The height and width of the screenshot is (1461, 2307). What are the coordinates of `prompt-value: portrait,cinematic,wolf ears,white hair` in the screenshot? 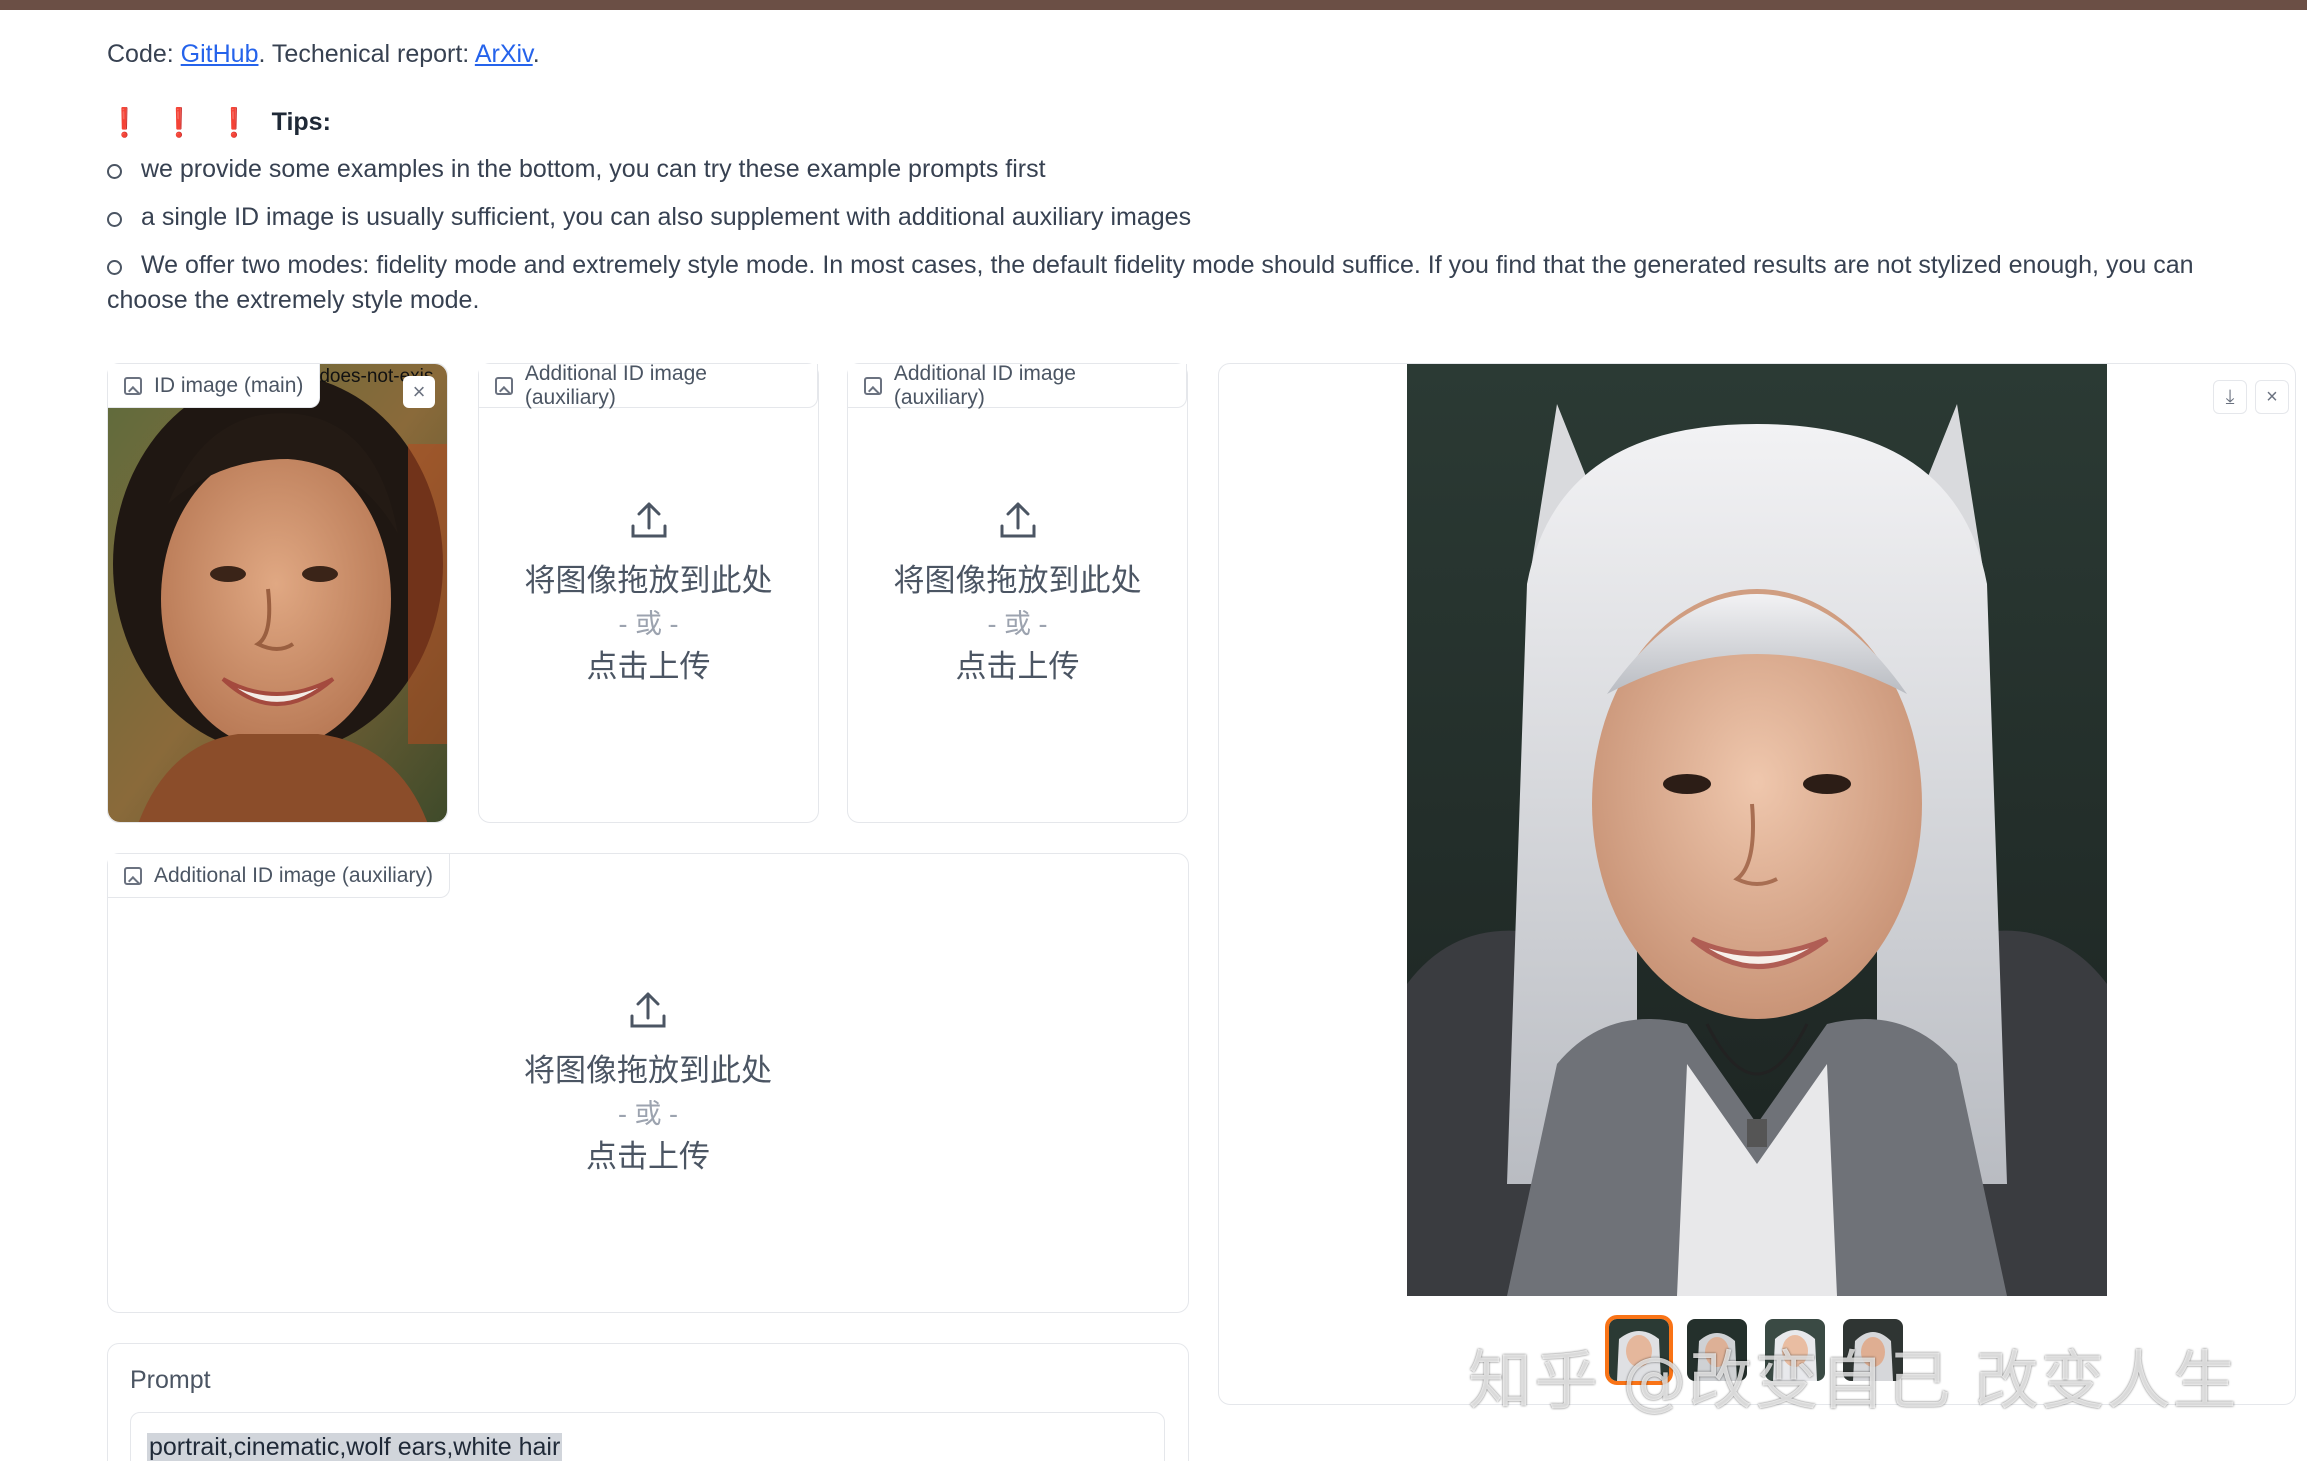 It's located at (355, 1447).